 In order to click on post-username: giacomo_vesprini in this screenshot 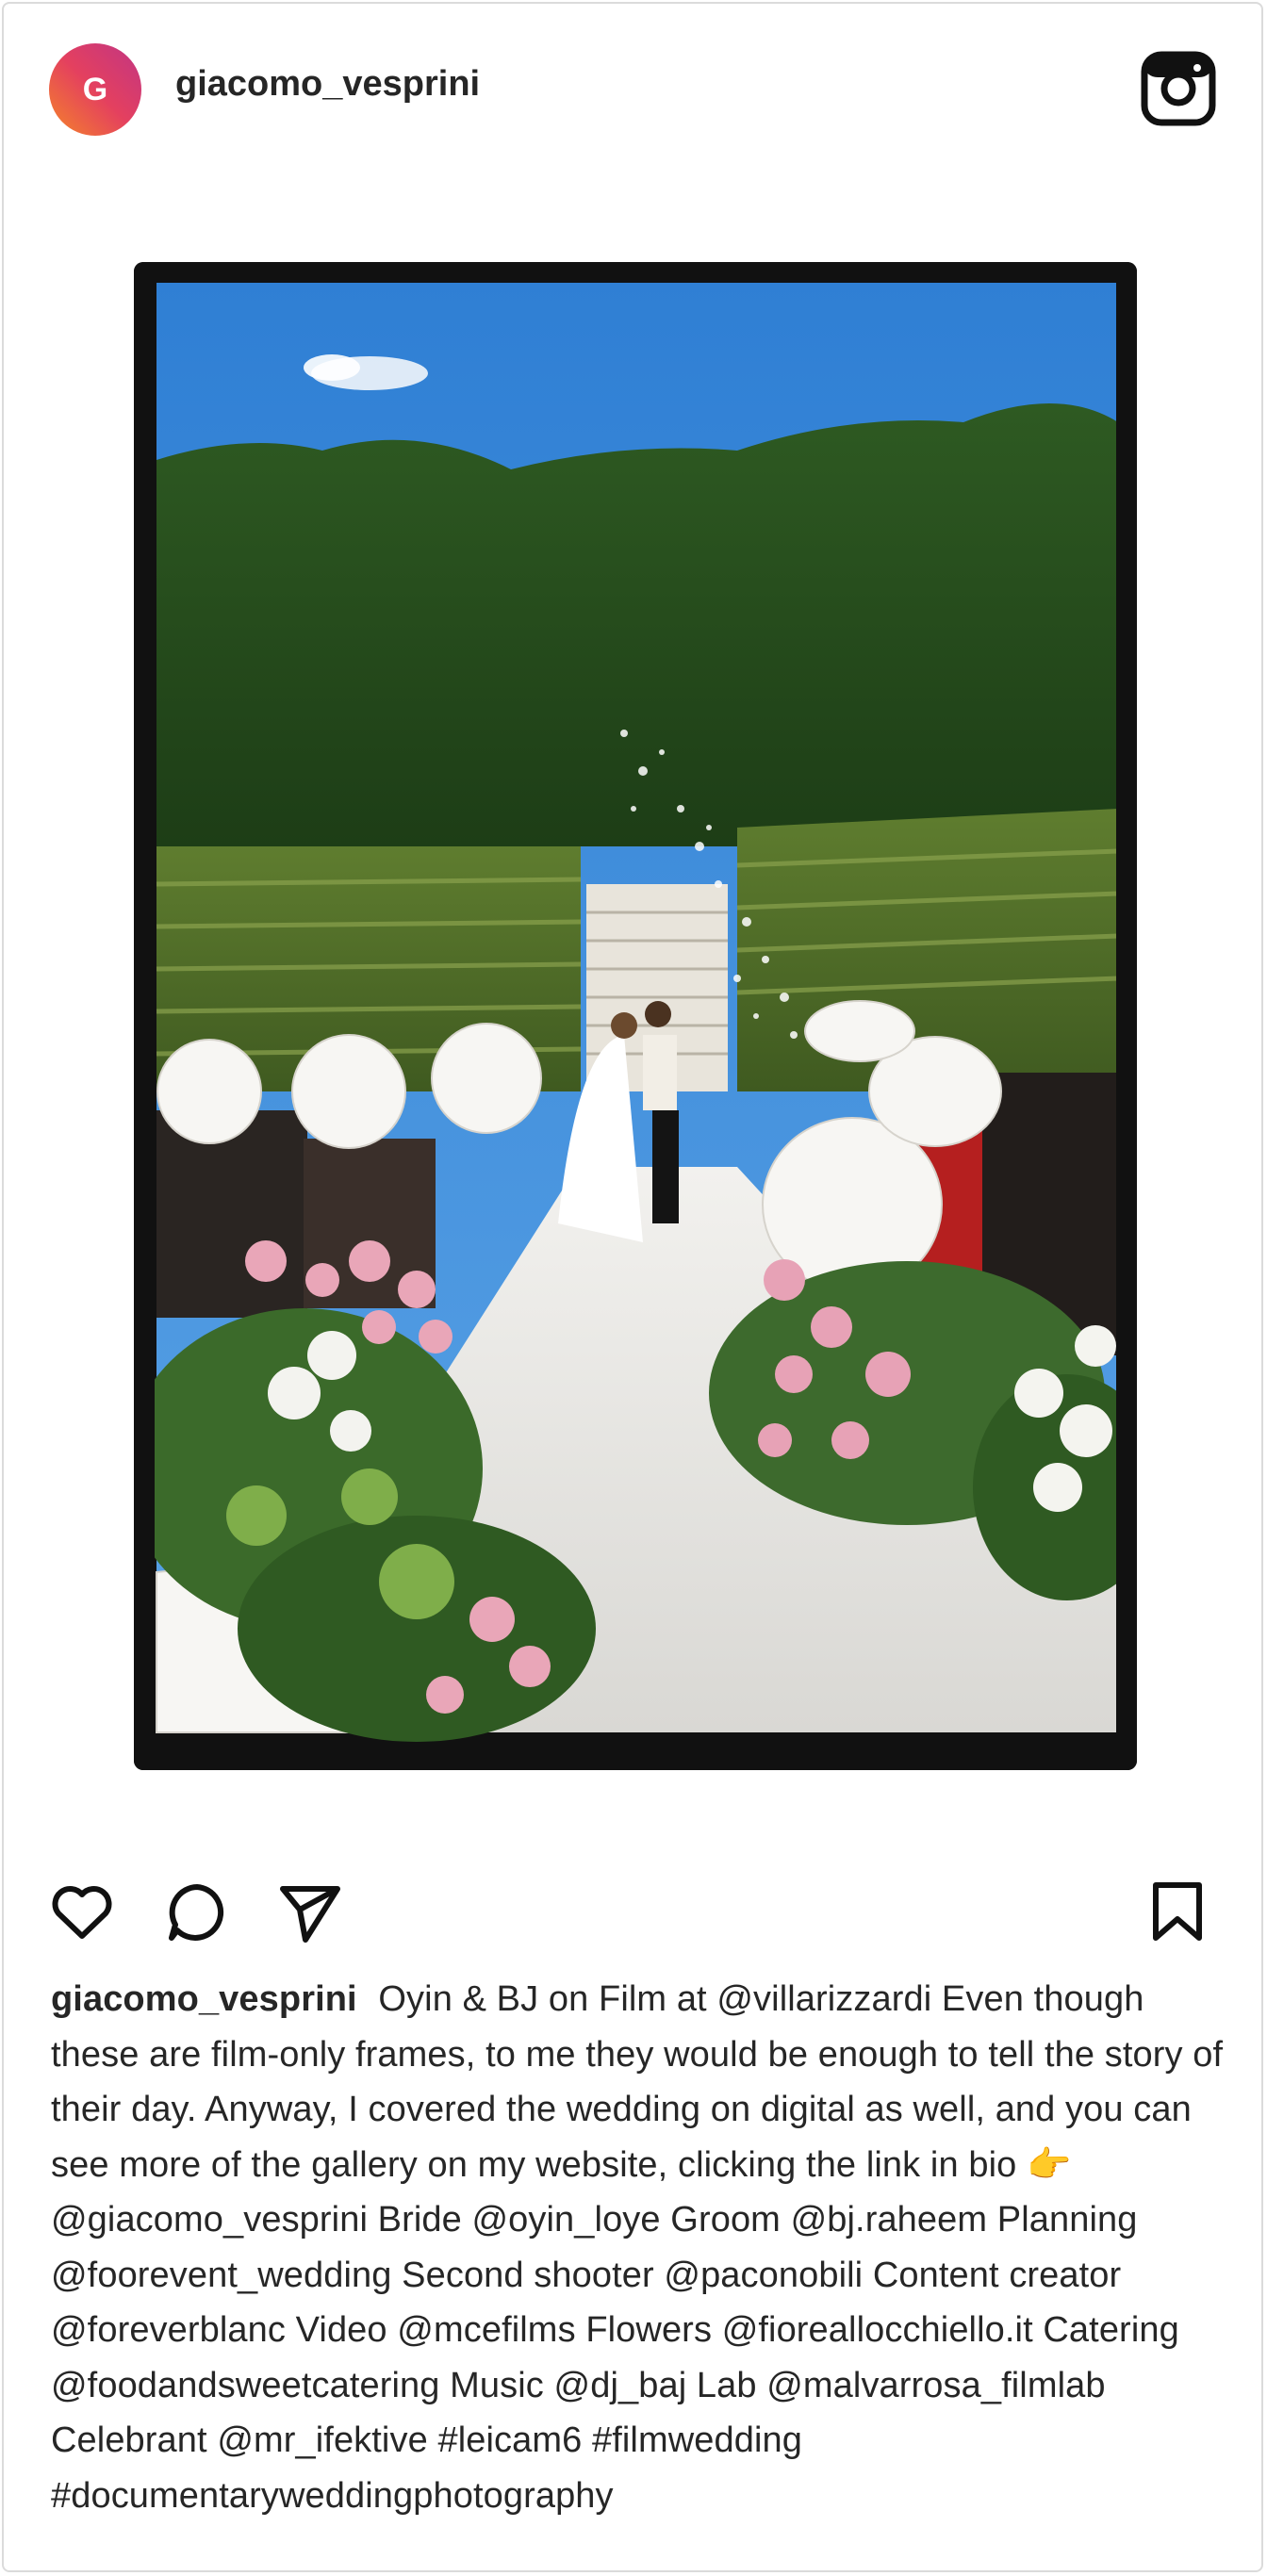, I will do `click(327, 84)`.